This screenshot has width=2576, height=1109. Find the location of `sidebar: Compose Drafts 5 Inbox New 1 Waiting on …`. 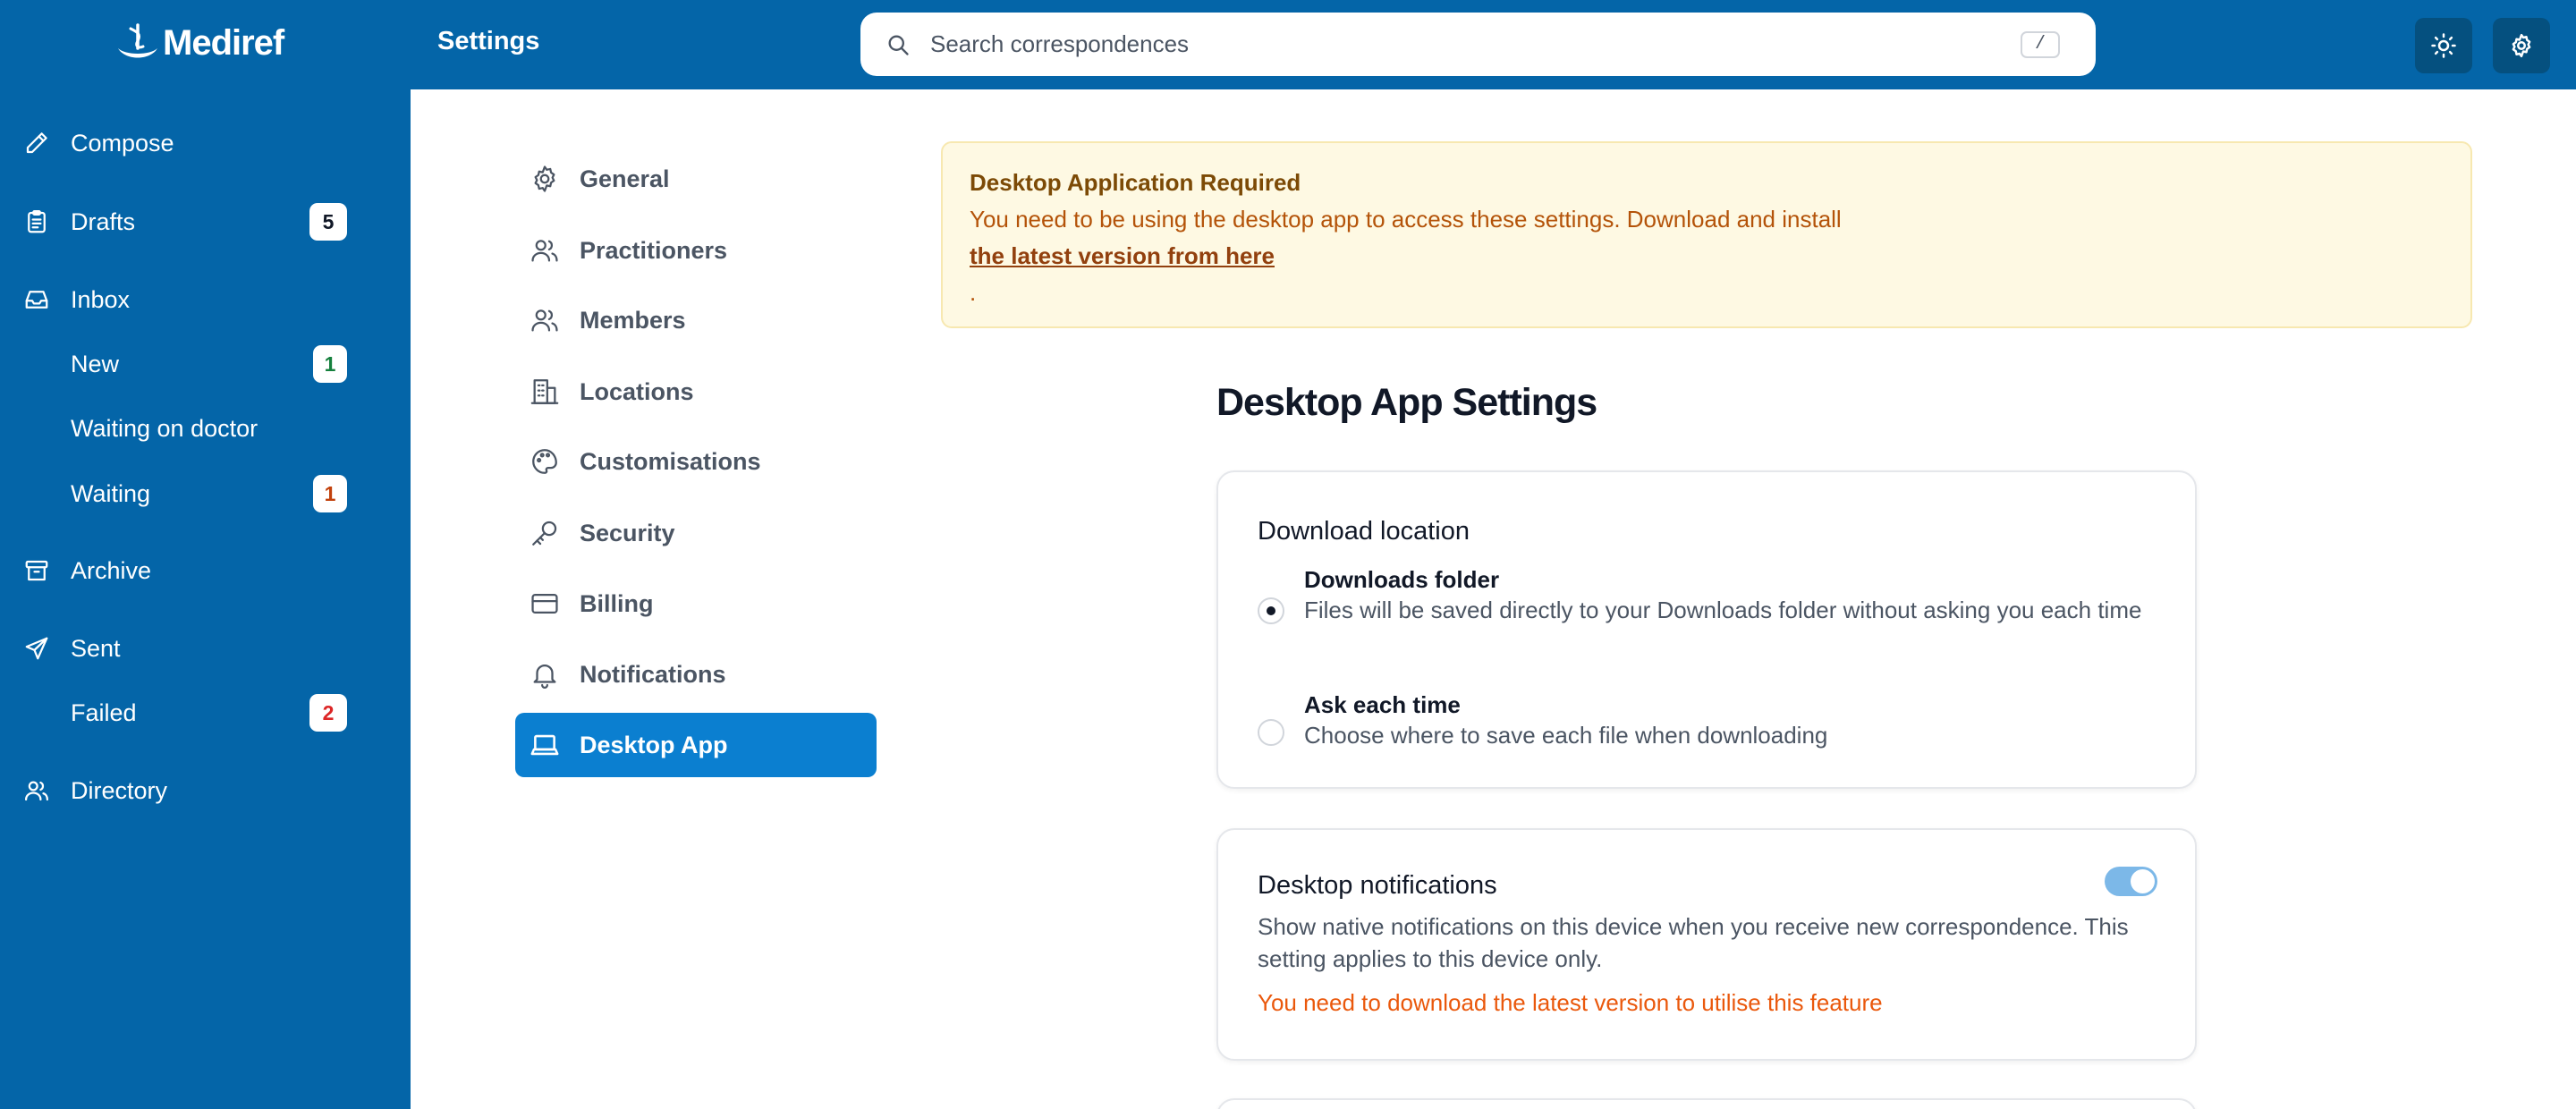

sidebar: Compose Drafts 5 Inbox New 1 Waiting on … is located at coordinates (205, 599).